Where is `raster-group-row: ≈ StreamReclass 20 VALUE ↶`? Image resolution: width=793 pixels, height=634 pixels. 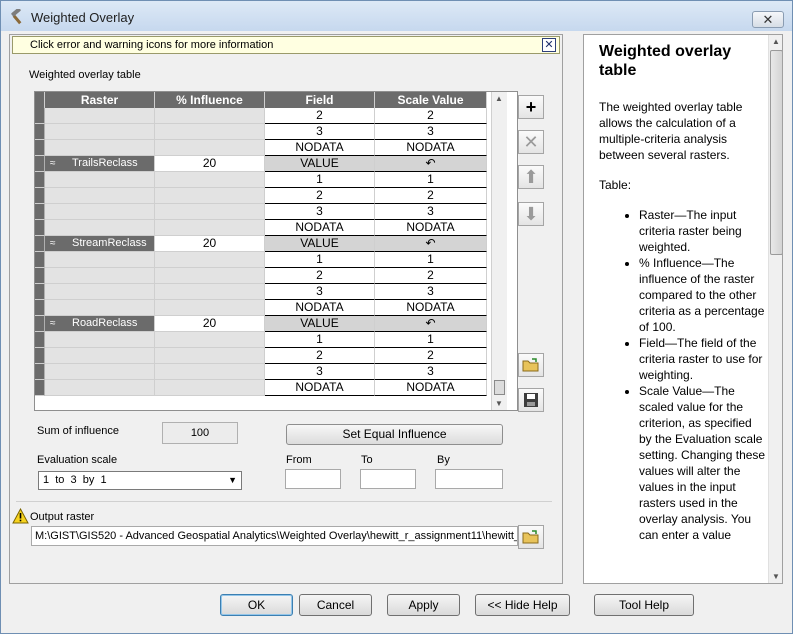
raster-group-row: ≈ StreamReclass 20 VALUE ↶ is located at coordinates (261, 244).